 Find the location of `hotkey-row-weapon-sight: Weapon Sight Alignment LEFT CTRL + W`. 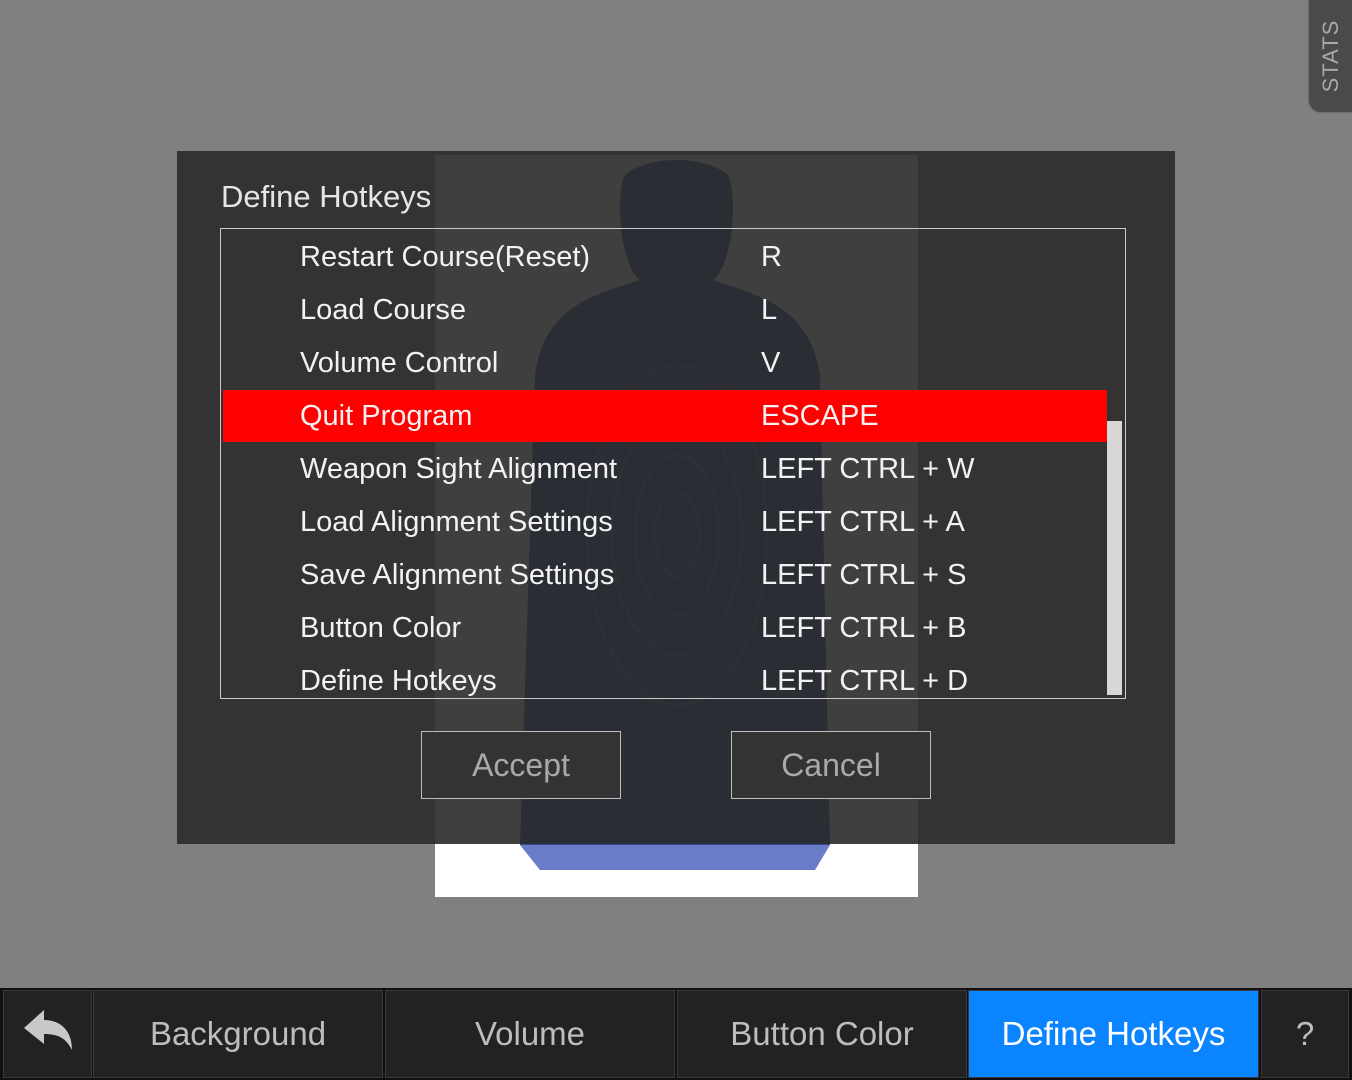

hotkey-row-weapon-sight: Weapon Sight Alignment LEFT CTRL + W is located at coordinates (665, 469).